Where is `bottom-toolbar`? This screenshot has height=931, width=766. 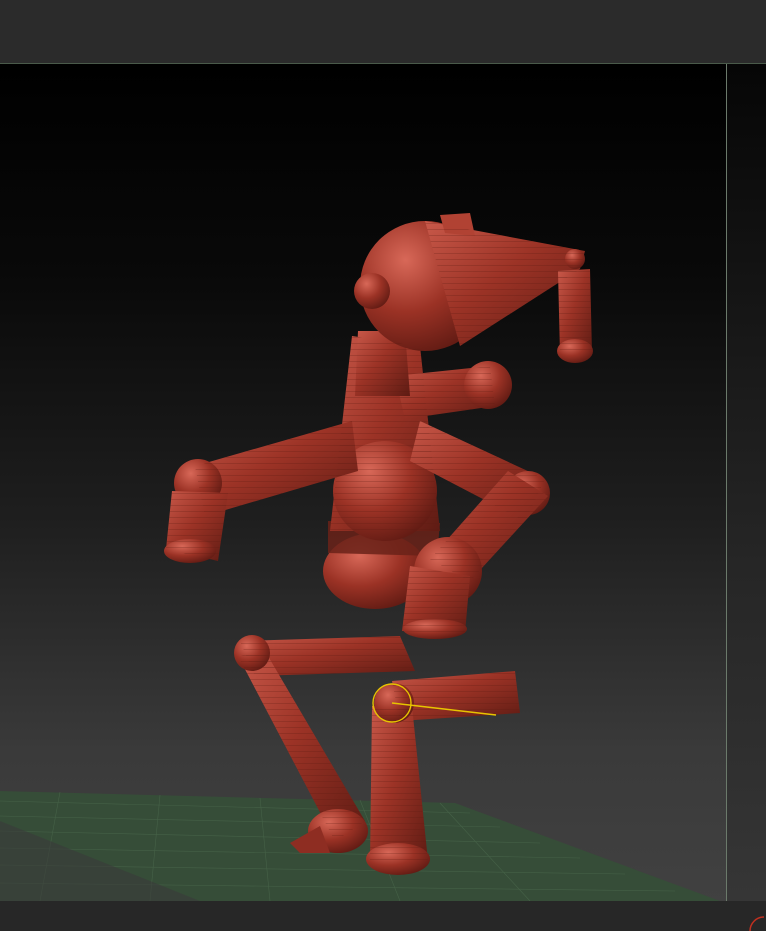
bottom-toolbar is located at coordinates (383, 916).